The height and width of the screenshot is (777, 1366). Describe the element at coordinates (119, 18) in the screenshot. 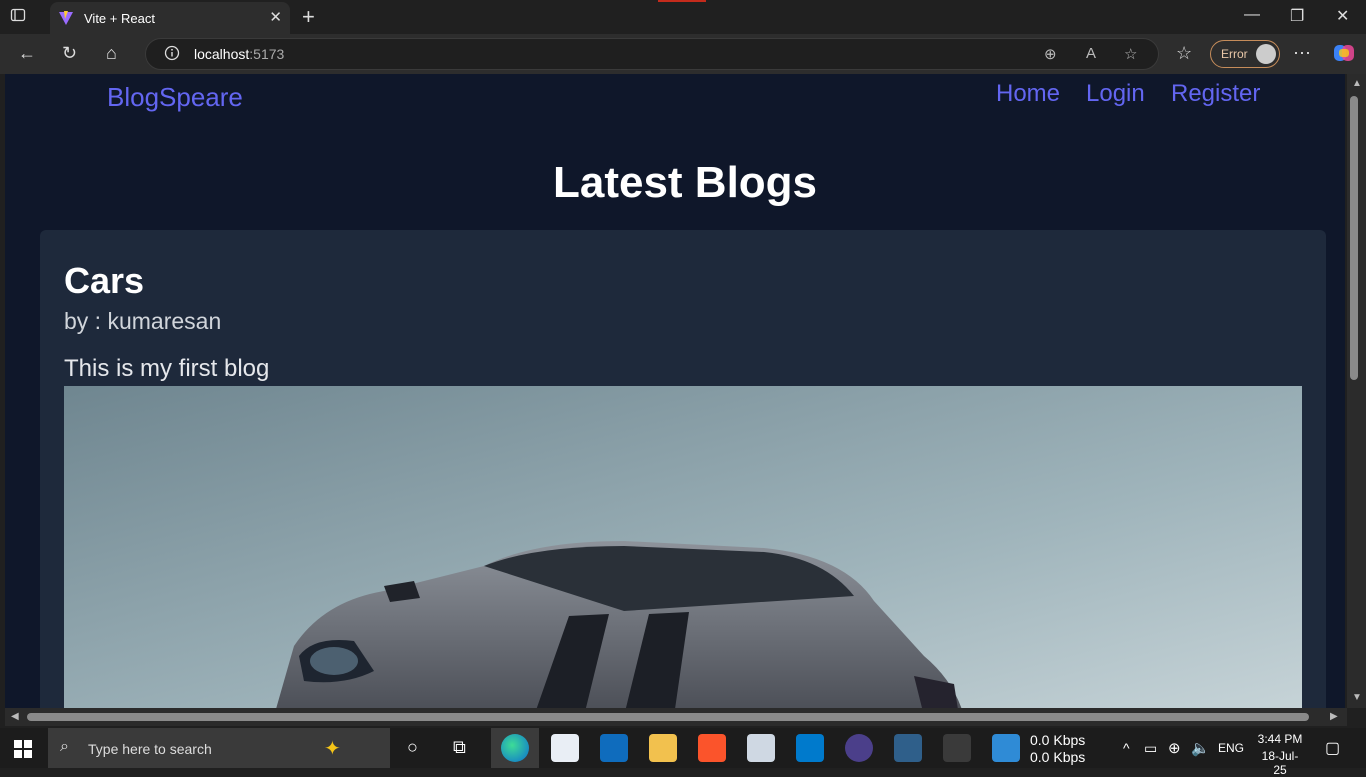

I see `tab-title: Vite + React` at that location.